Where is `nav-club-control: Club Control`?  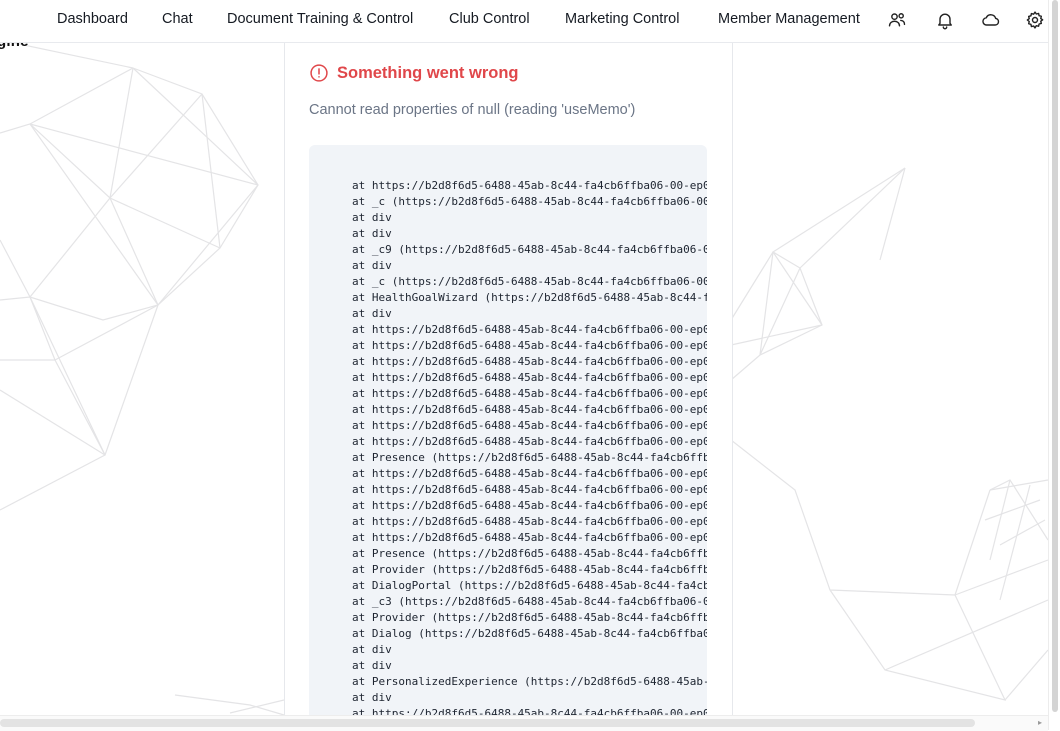
nav-club-control: Club Control is located at coordinates (489, 19).